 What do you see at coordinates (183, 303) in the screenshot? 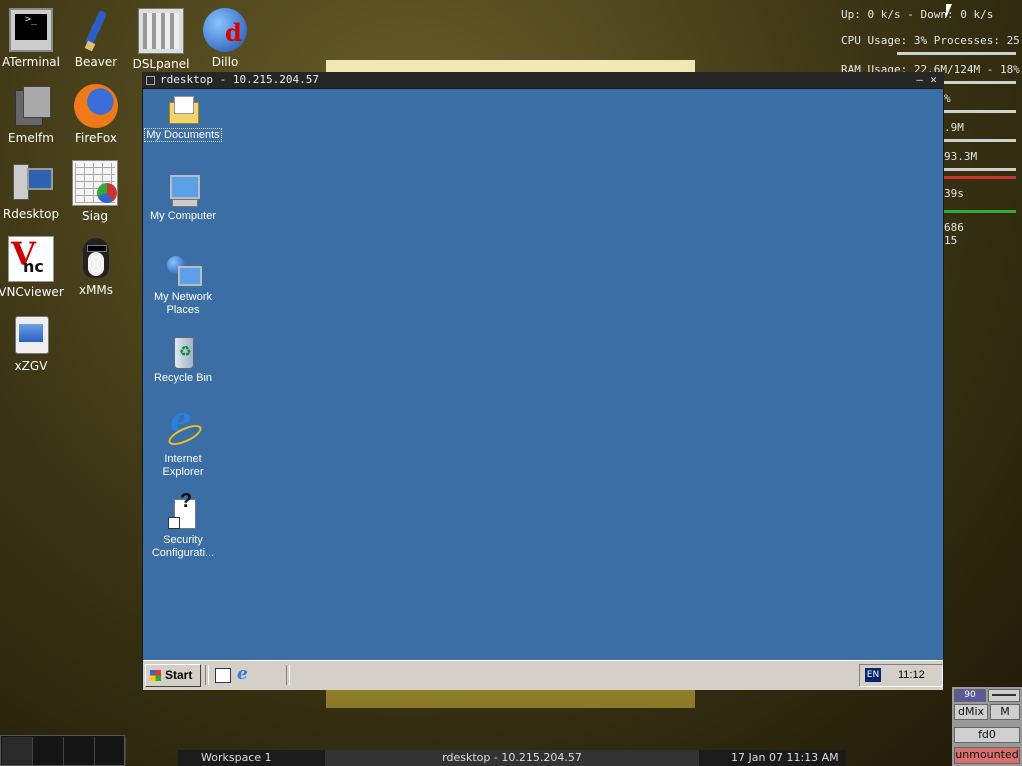
I see `icon-label: My Network Places` at bounding box center [183, 303].